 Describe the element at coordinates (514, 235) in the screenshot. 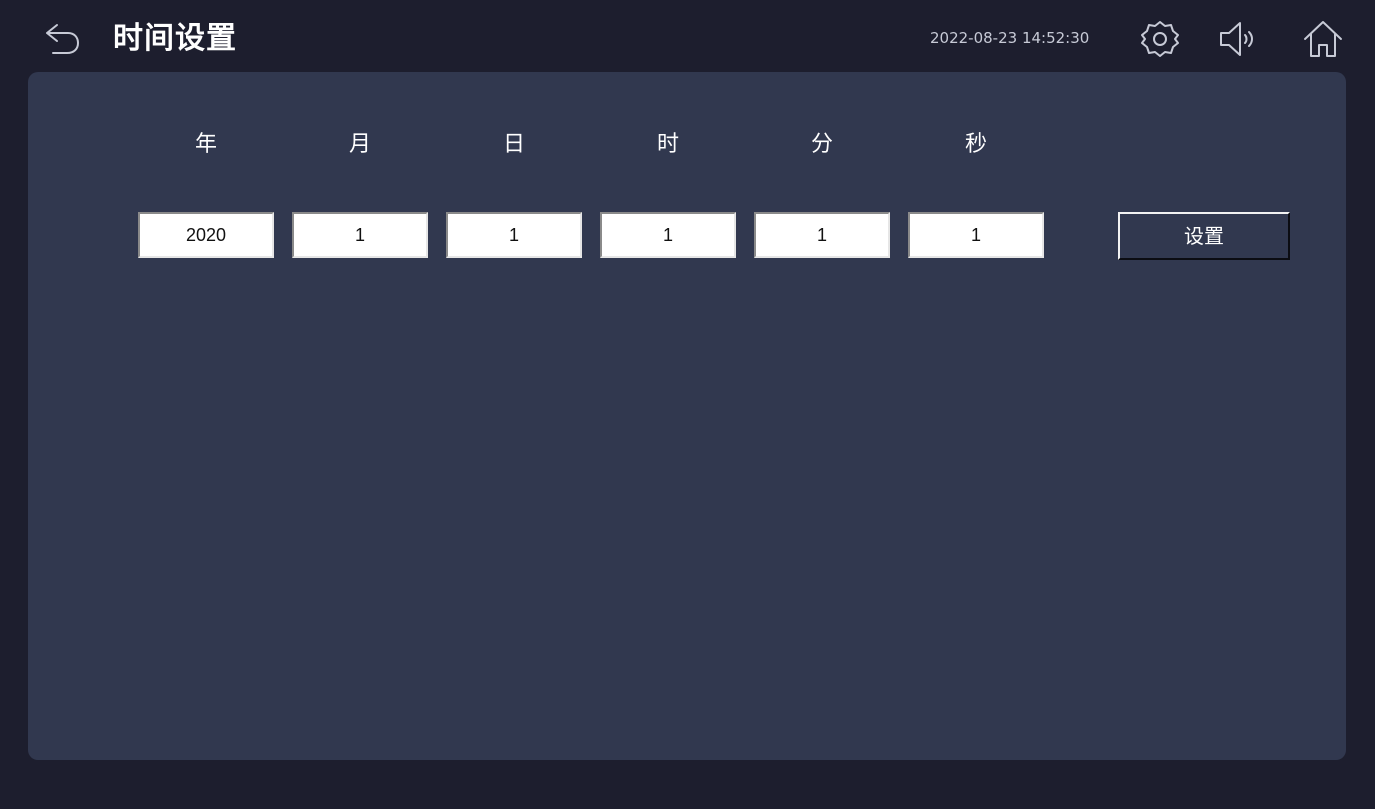

I see `day-input` at that location.